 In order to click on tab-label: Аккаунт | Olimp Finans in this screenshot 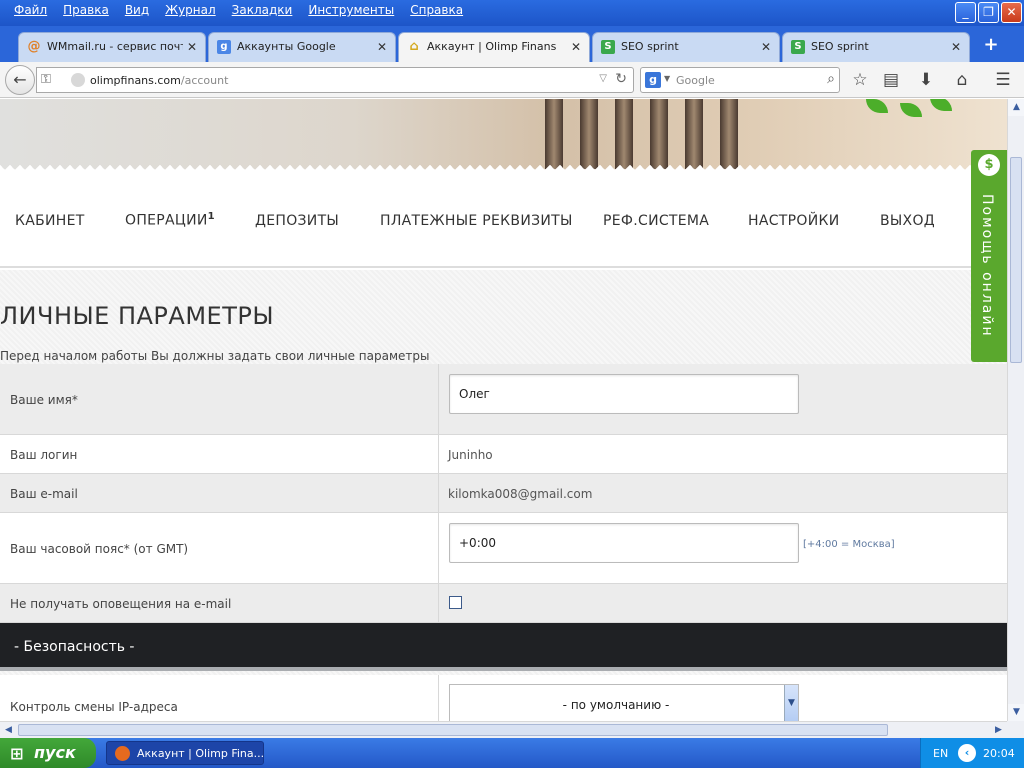, I will do `click(492, 46)`.